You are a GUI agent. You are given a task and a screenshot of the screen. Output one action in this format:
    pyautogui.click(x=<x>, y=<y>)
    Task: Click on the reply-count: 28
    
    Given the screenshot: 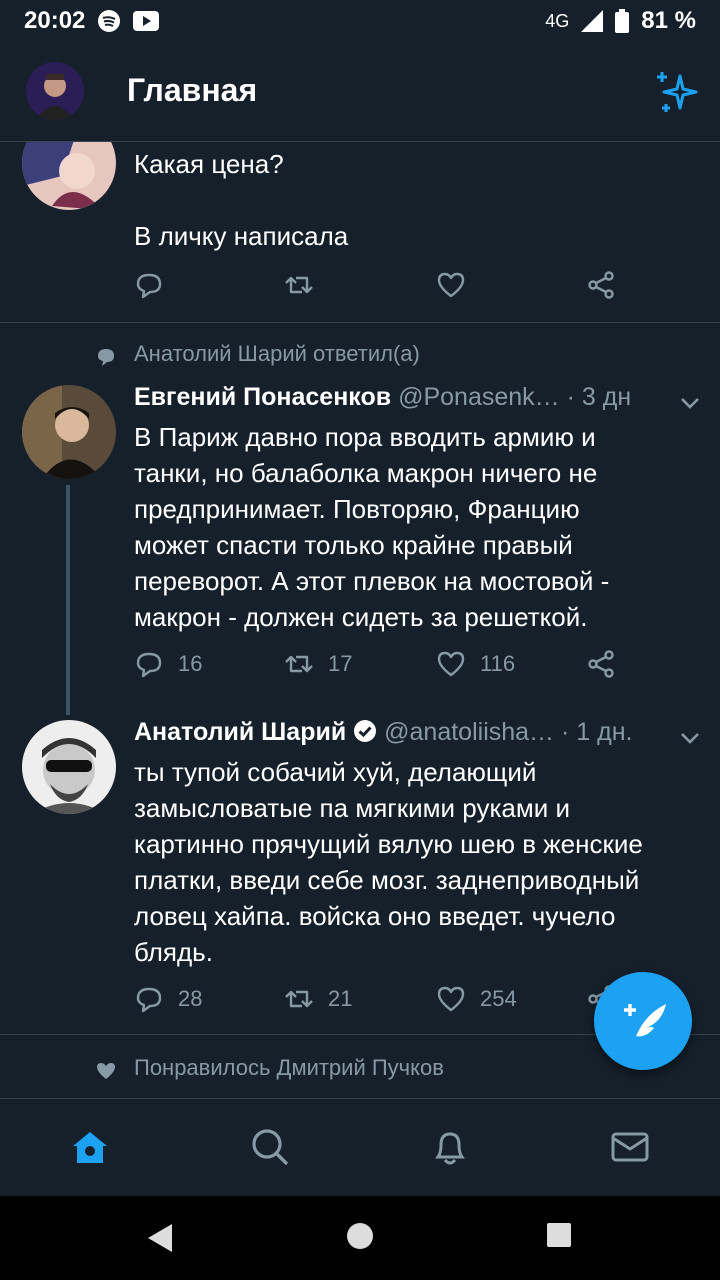 What is the action you would take?
    pyautogui.click(x=190, y=998)
    